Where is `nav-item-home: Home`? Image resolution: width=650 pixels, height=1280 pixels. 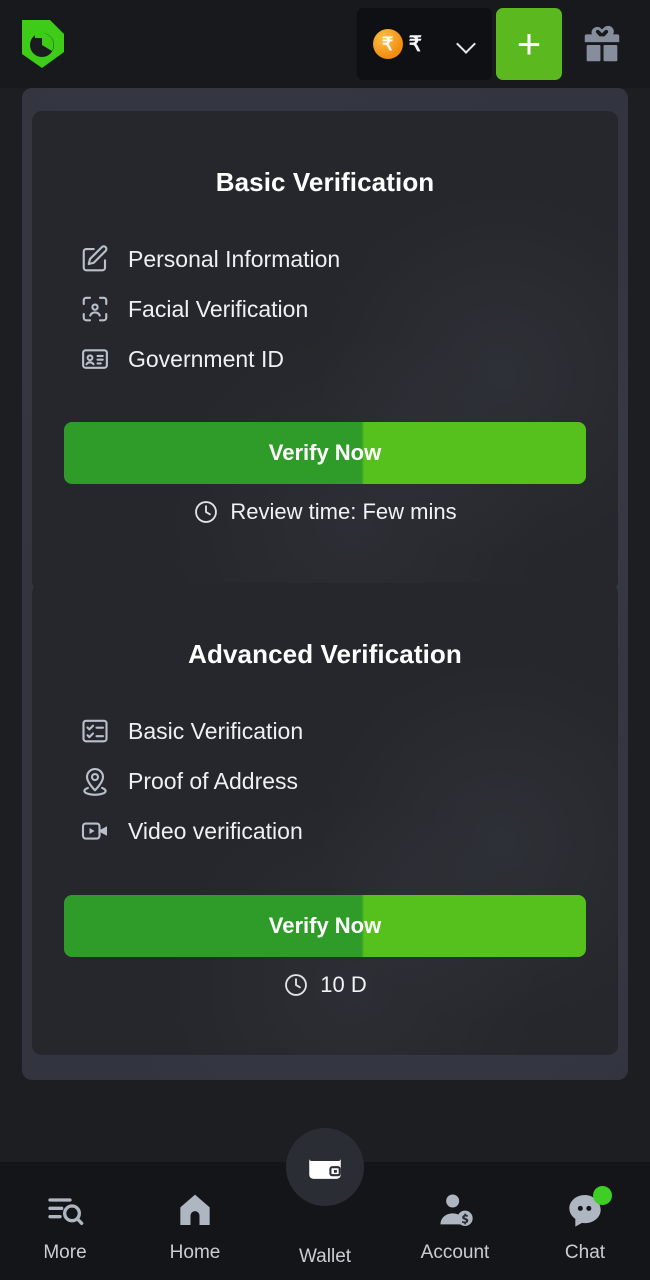 nav-item-home: Home is located at coordinates (195, 1221).